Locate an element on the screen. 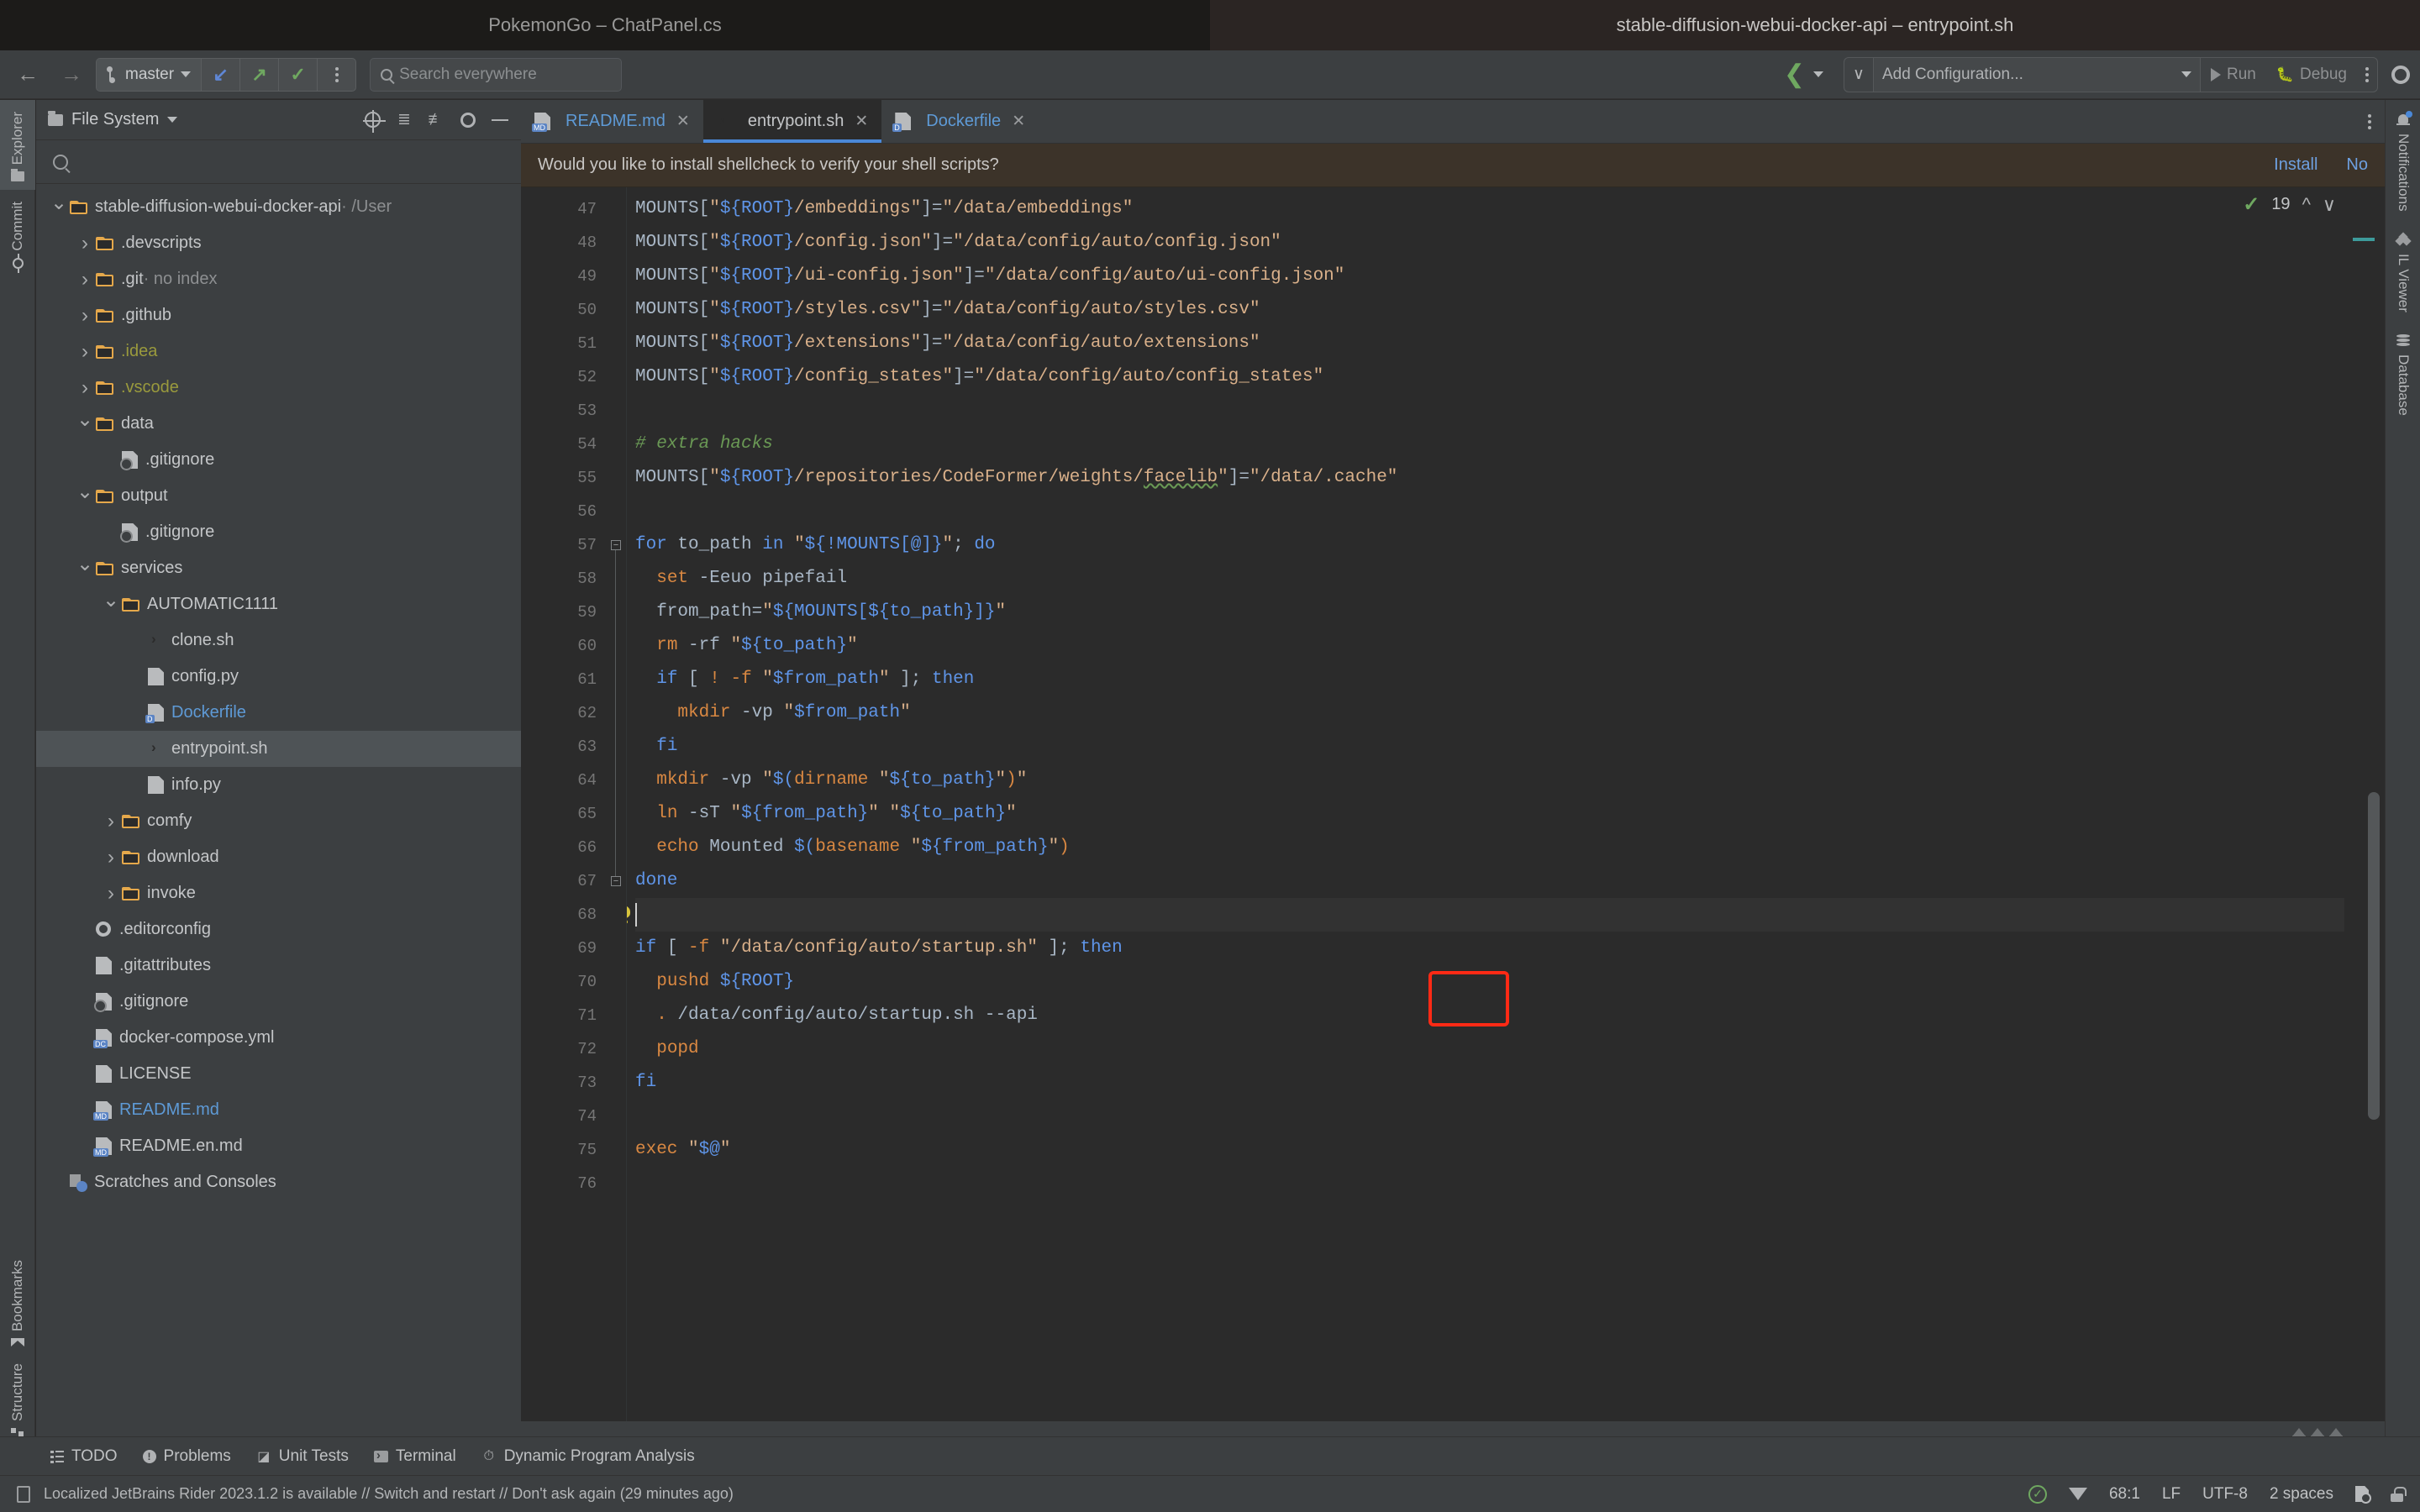 This screenshot has width=2420, height=1512. tree-item-services: services is located at coordinates (278, 568).